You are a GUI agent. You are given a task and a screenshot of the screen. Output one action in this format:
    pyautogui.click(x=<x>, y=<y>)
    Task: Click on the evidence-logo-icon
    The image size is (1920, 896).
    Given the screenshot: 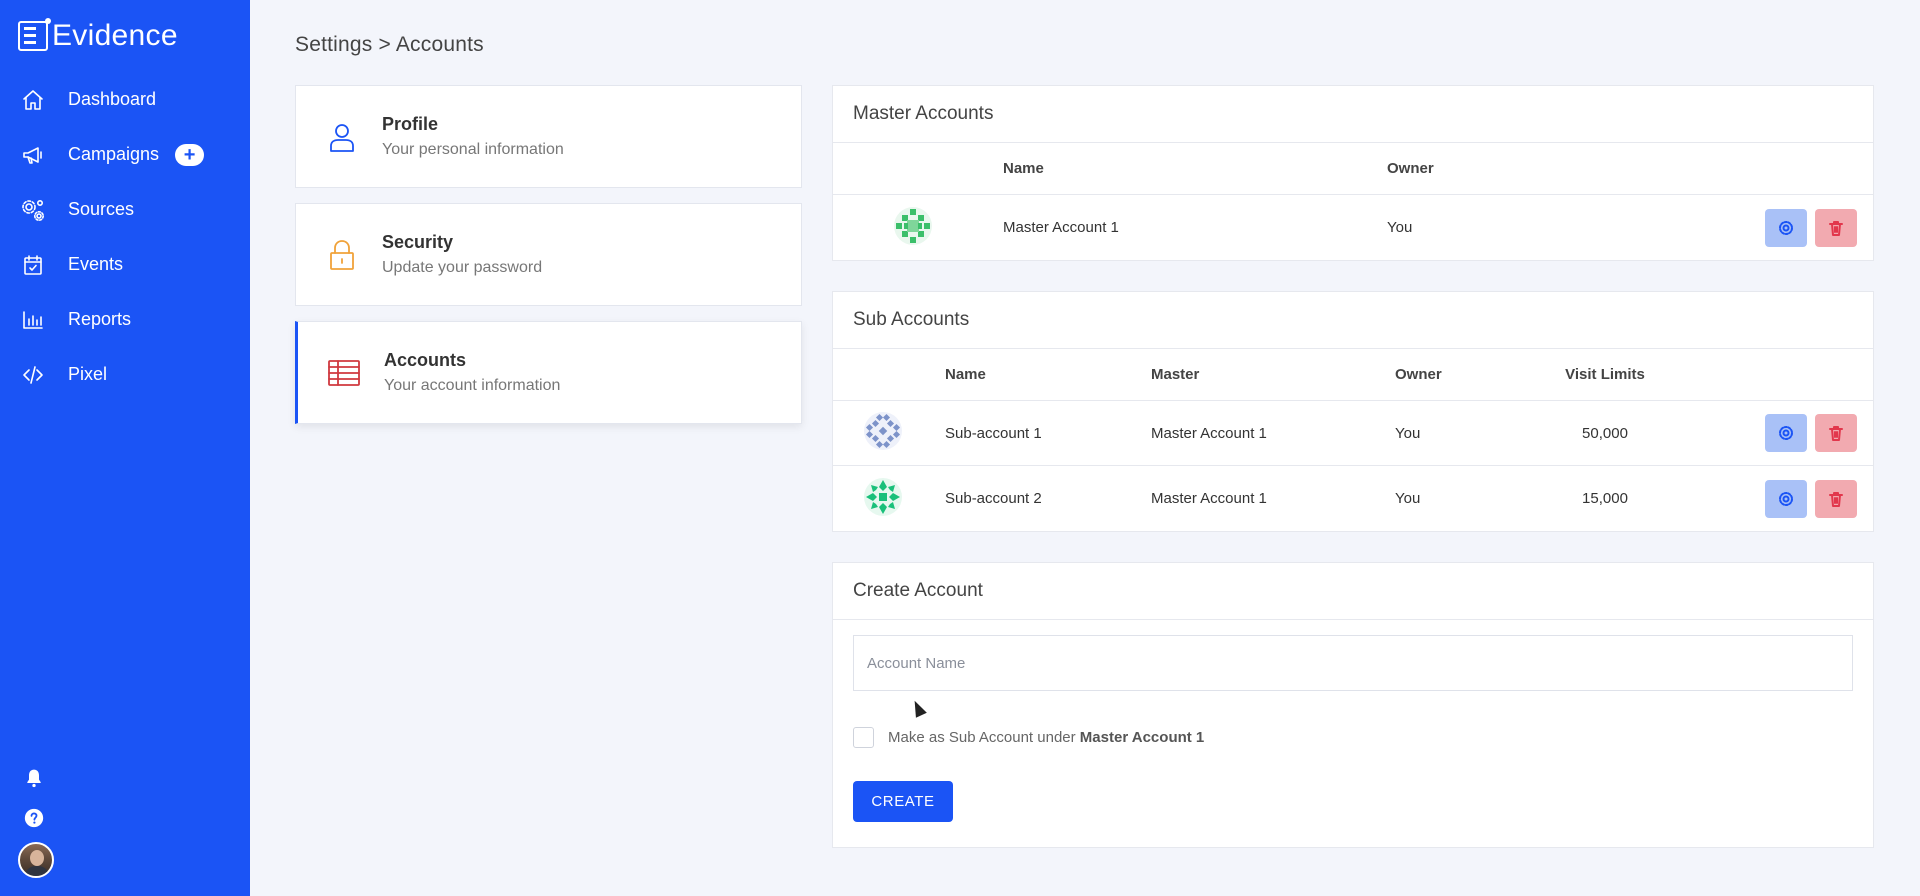 What is the action you would take?
    pyautogui.click(x=34, y=34)
    